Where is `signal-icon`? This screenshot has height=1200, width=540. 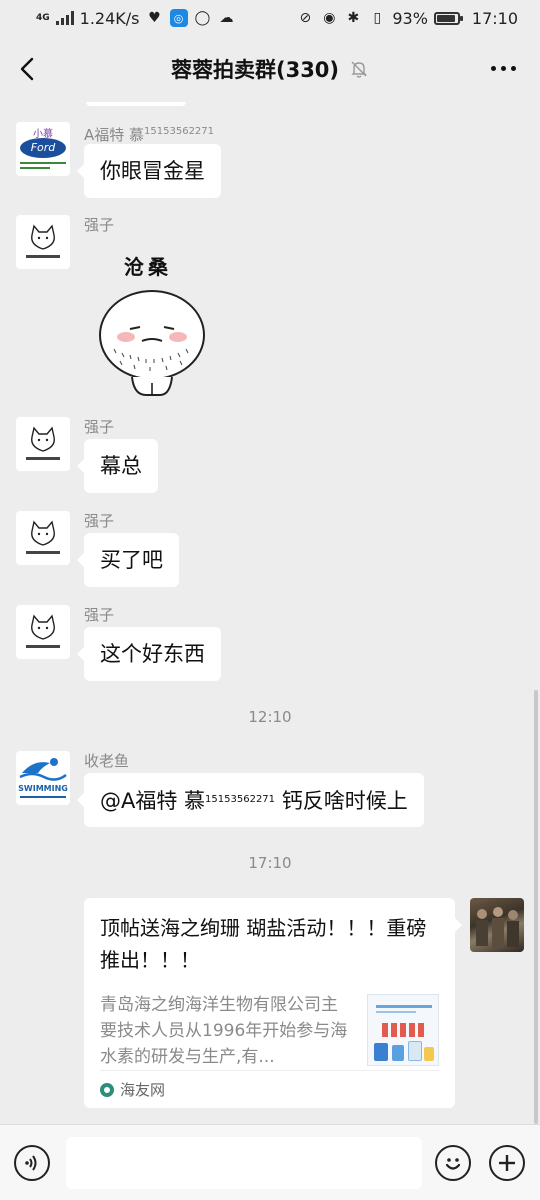
signal-icon is located at coordinates (64, 18).